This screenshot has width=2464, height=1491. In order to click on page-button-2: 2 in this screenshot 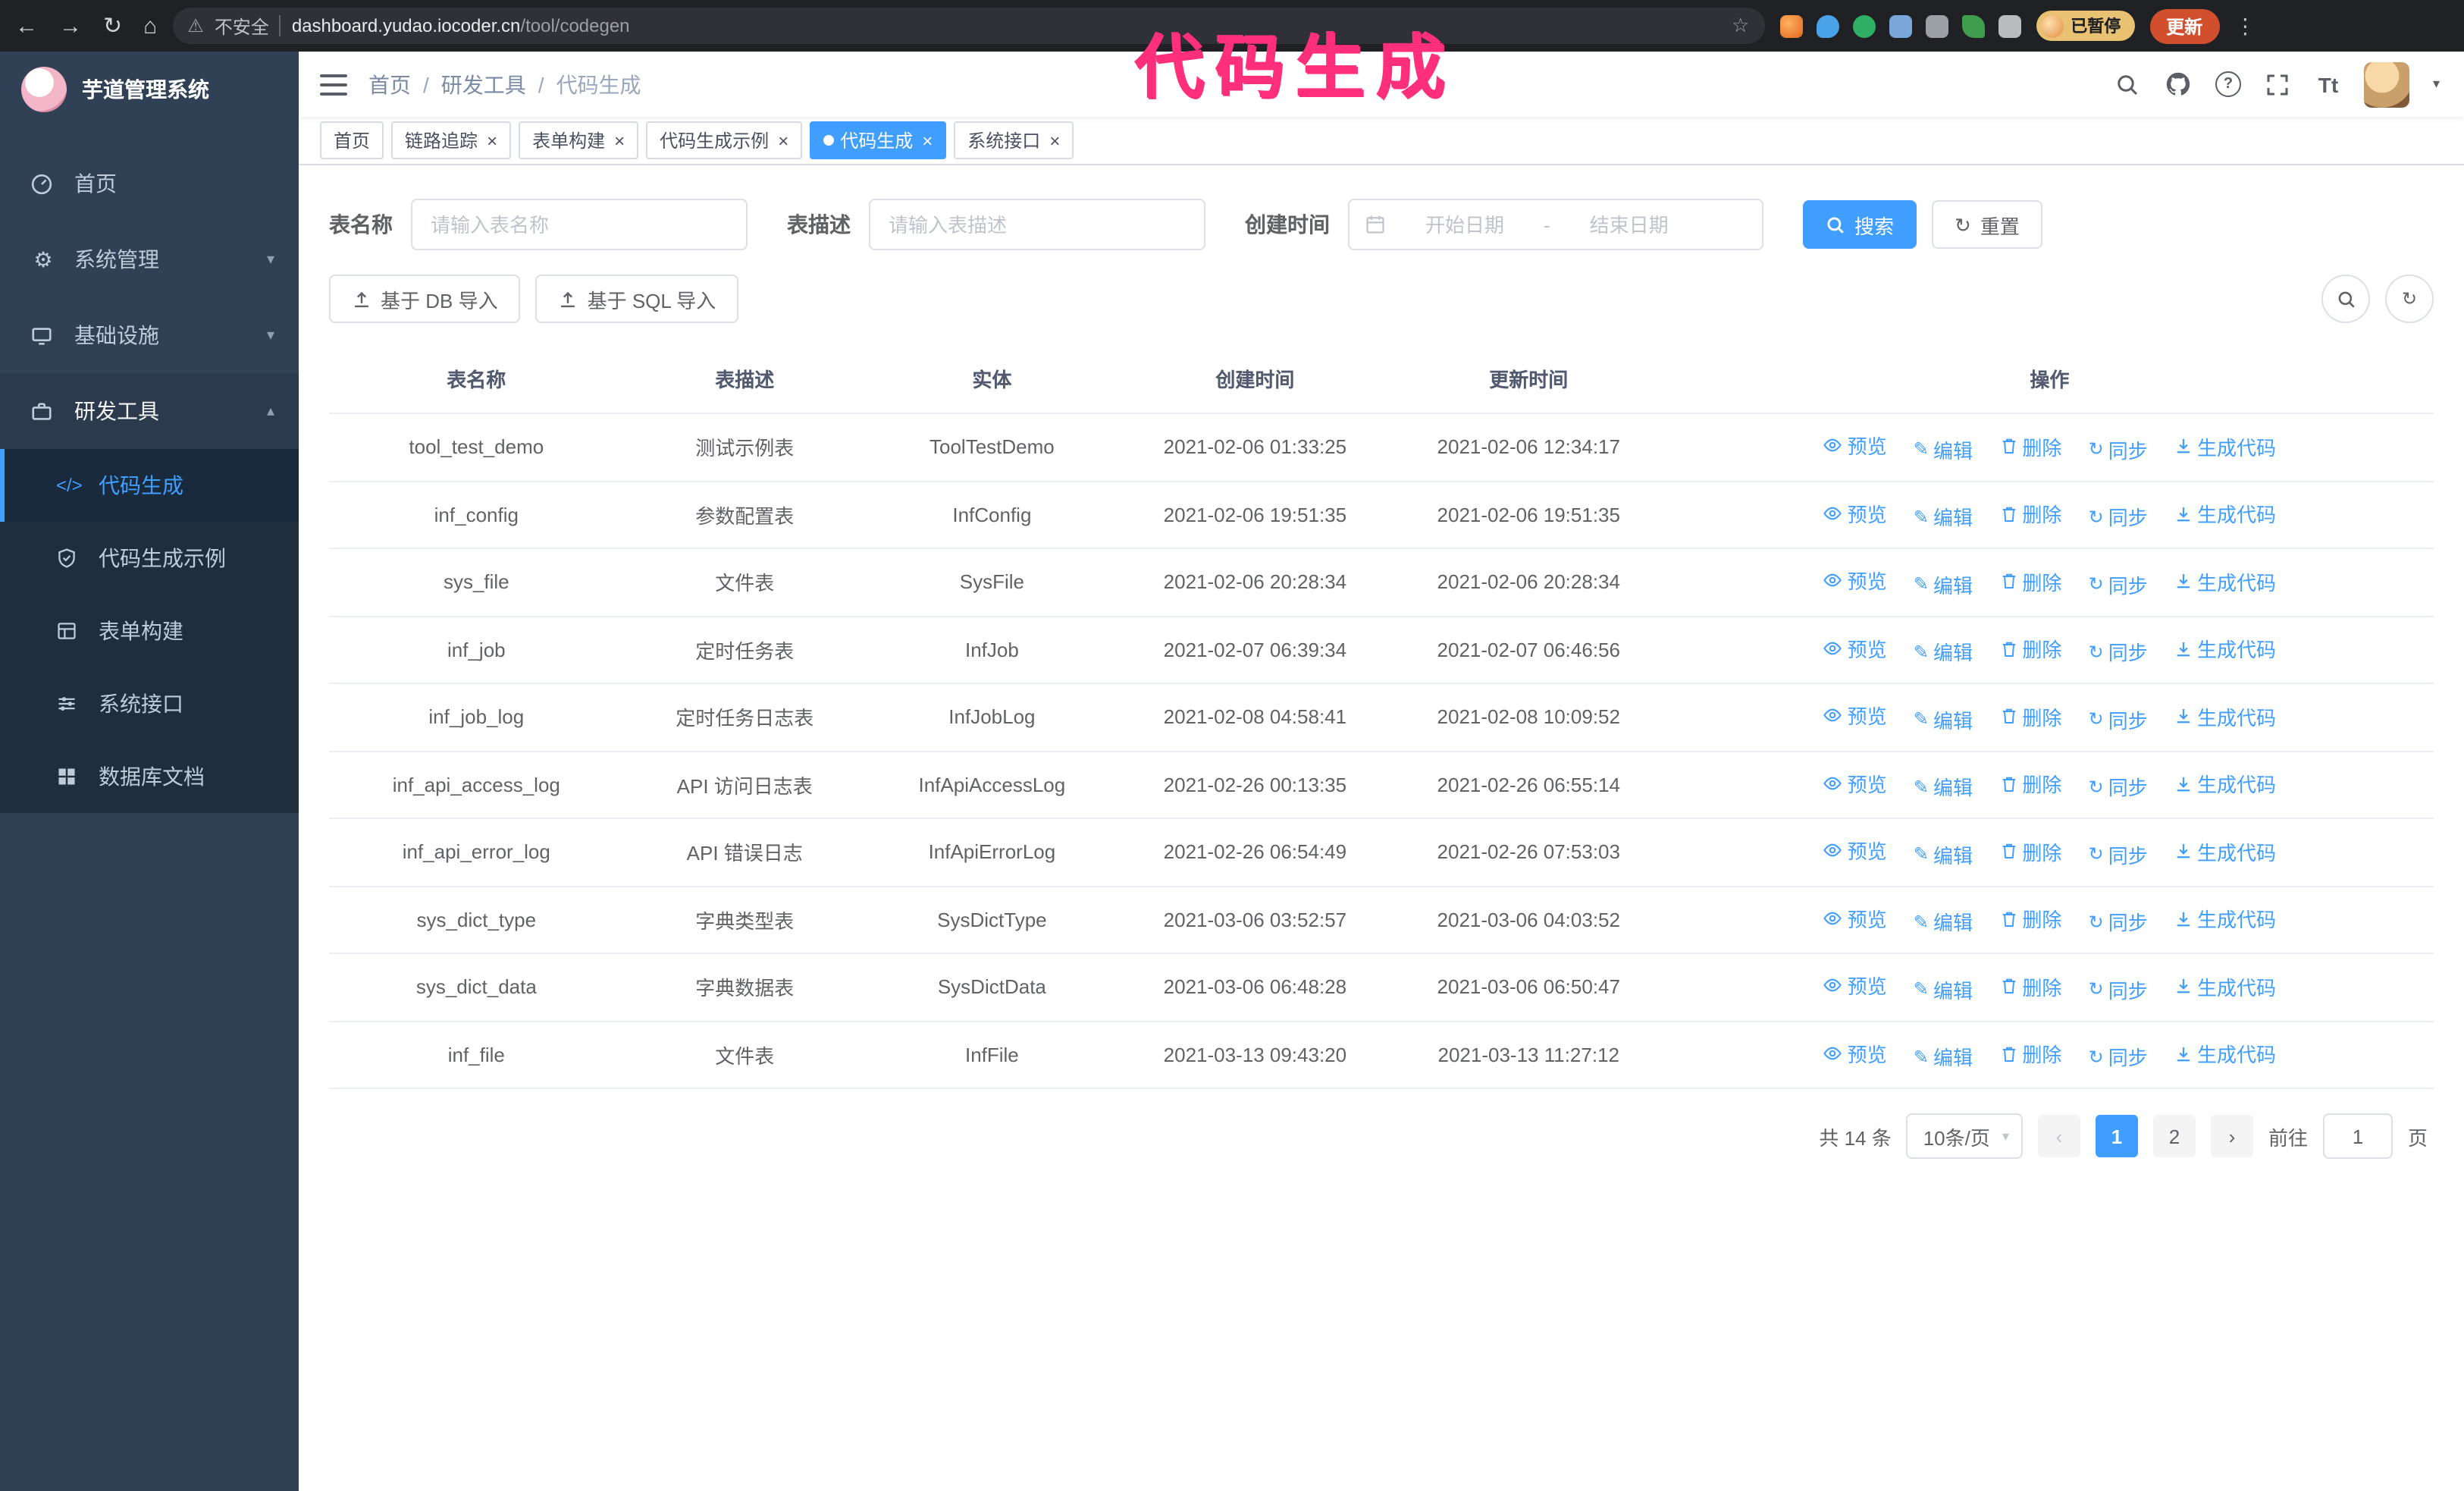, I will do `click(2174, 1136)`.